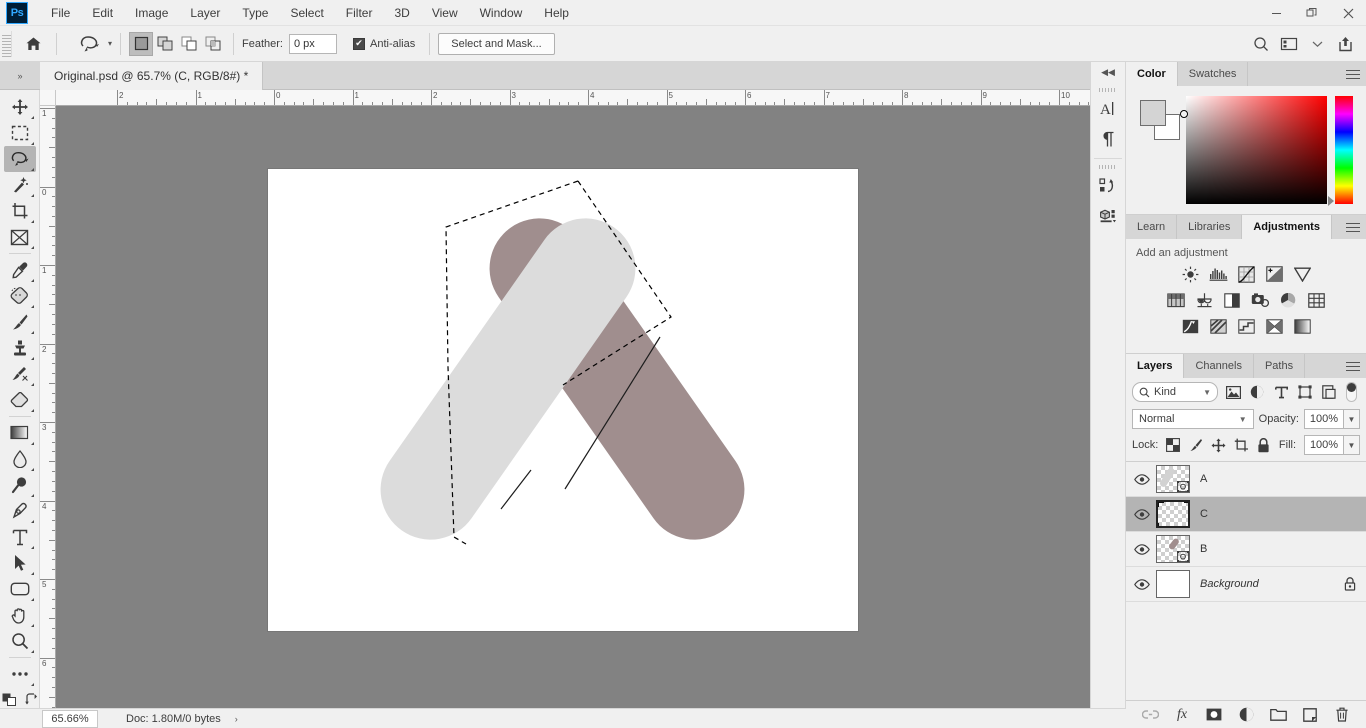 This screenshot has height=728, width=1366. What do you see at coordinates (1312, 13) in the screenshot?
I see `maximize-button` at bounding box center [1312, 13].